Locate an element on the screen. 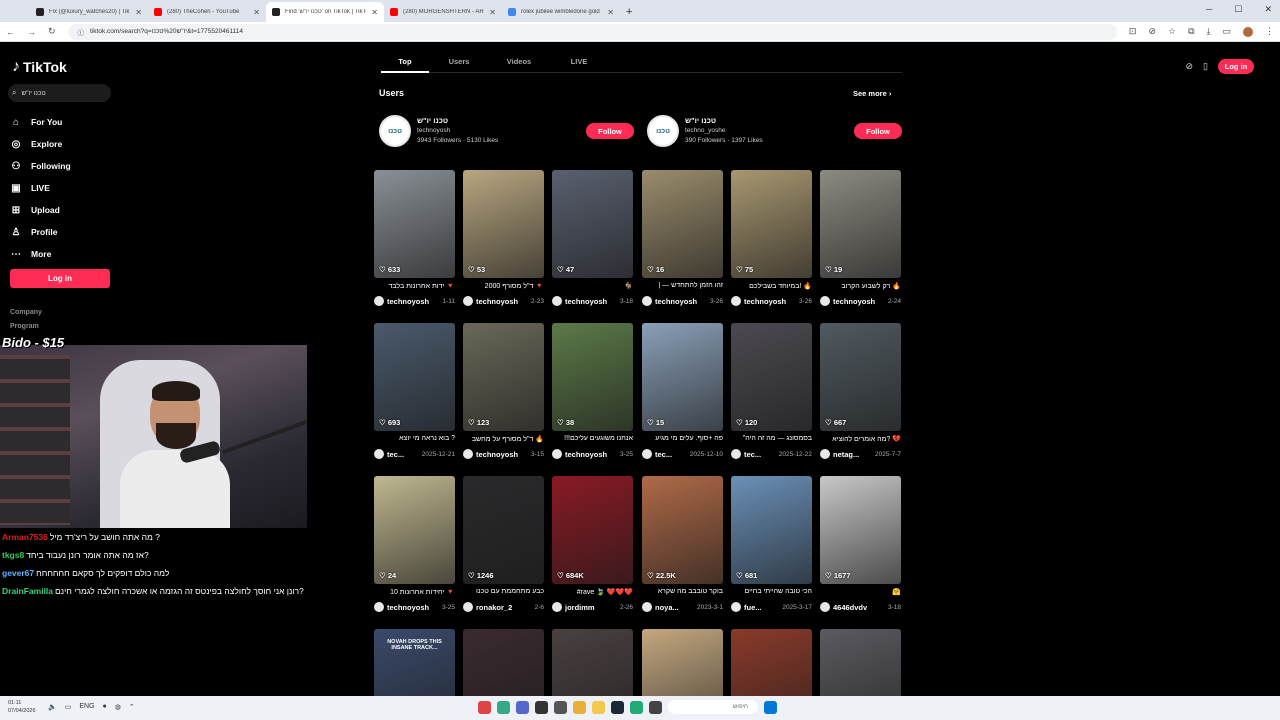 Image resolution: width=1280 pixels, height=720 pixels. volume-icon: 🔈 is located at coordinates (52, 707).